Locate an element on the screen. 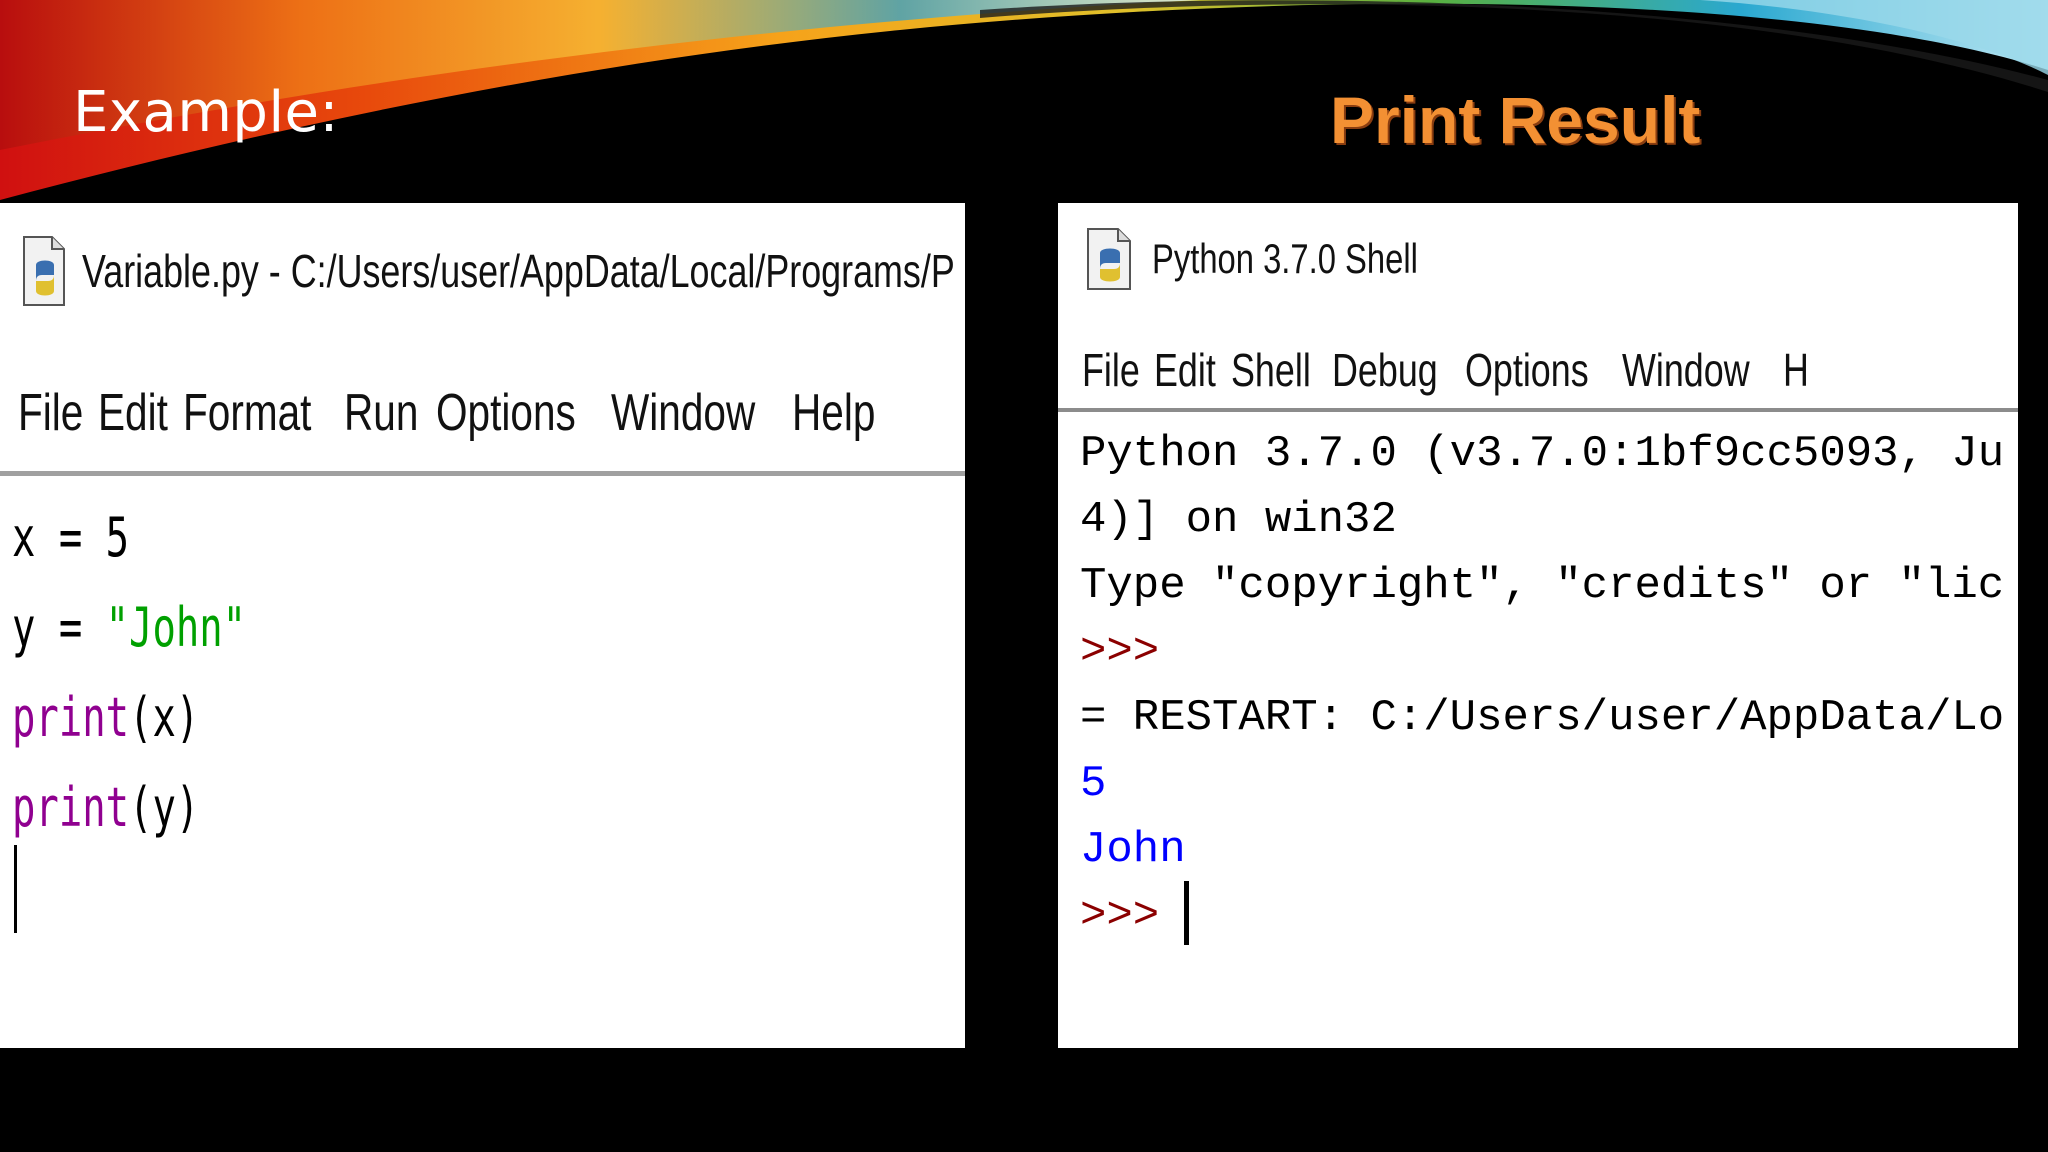 The width and height of the screenshot is (2048, 1152). shell-titlebar: Python 3.7.0 Shell is located at coordinates (1538, 259).